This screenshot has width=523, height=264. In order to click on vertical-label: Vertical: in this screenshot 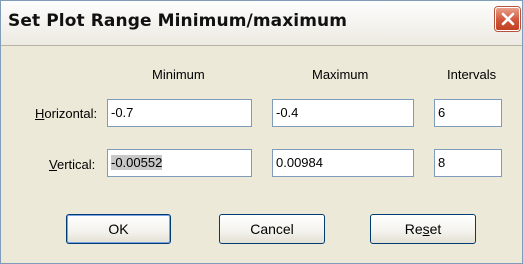, I will do `click(72, 164)`.